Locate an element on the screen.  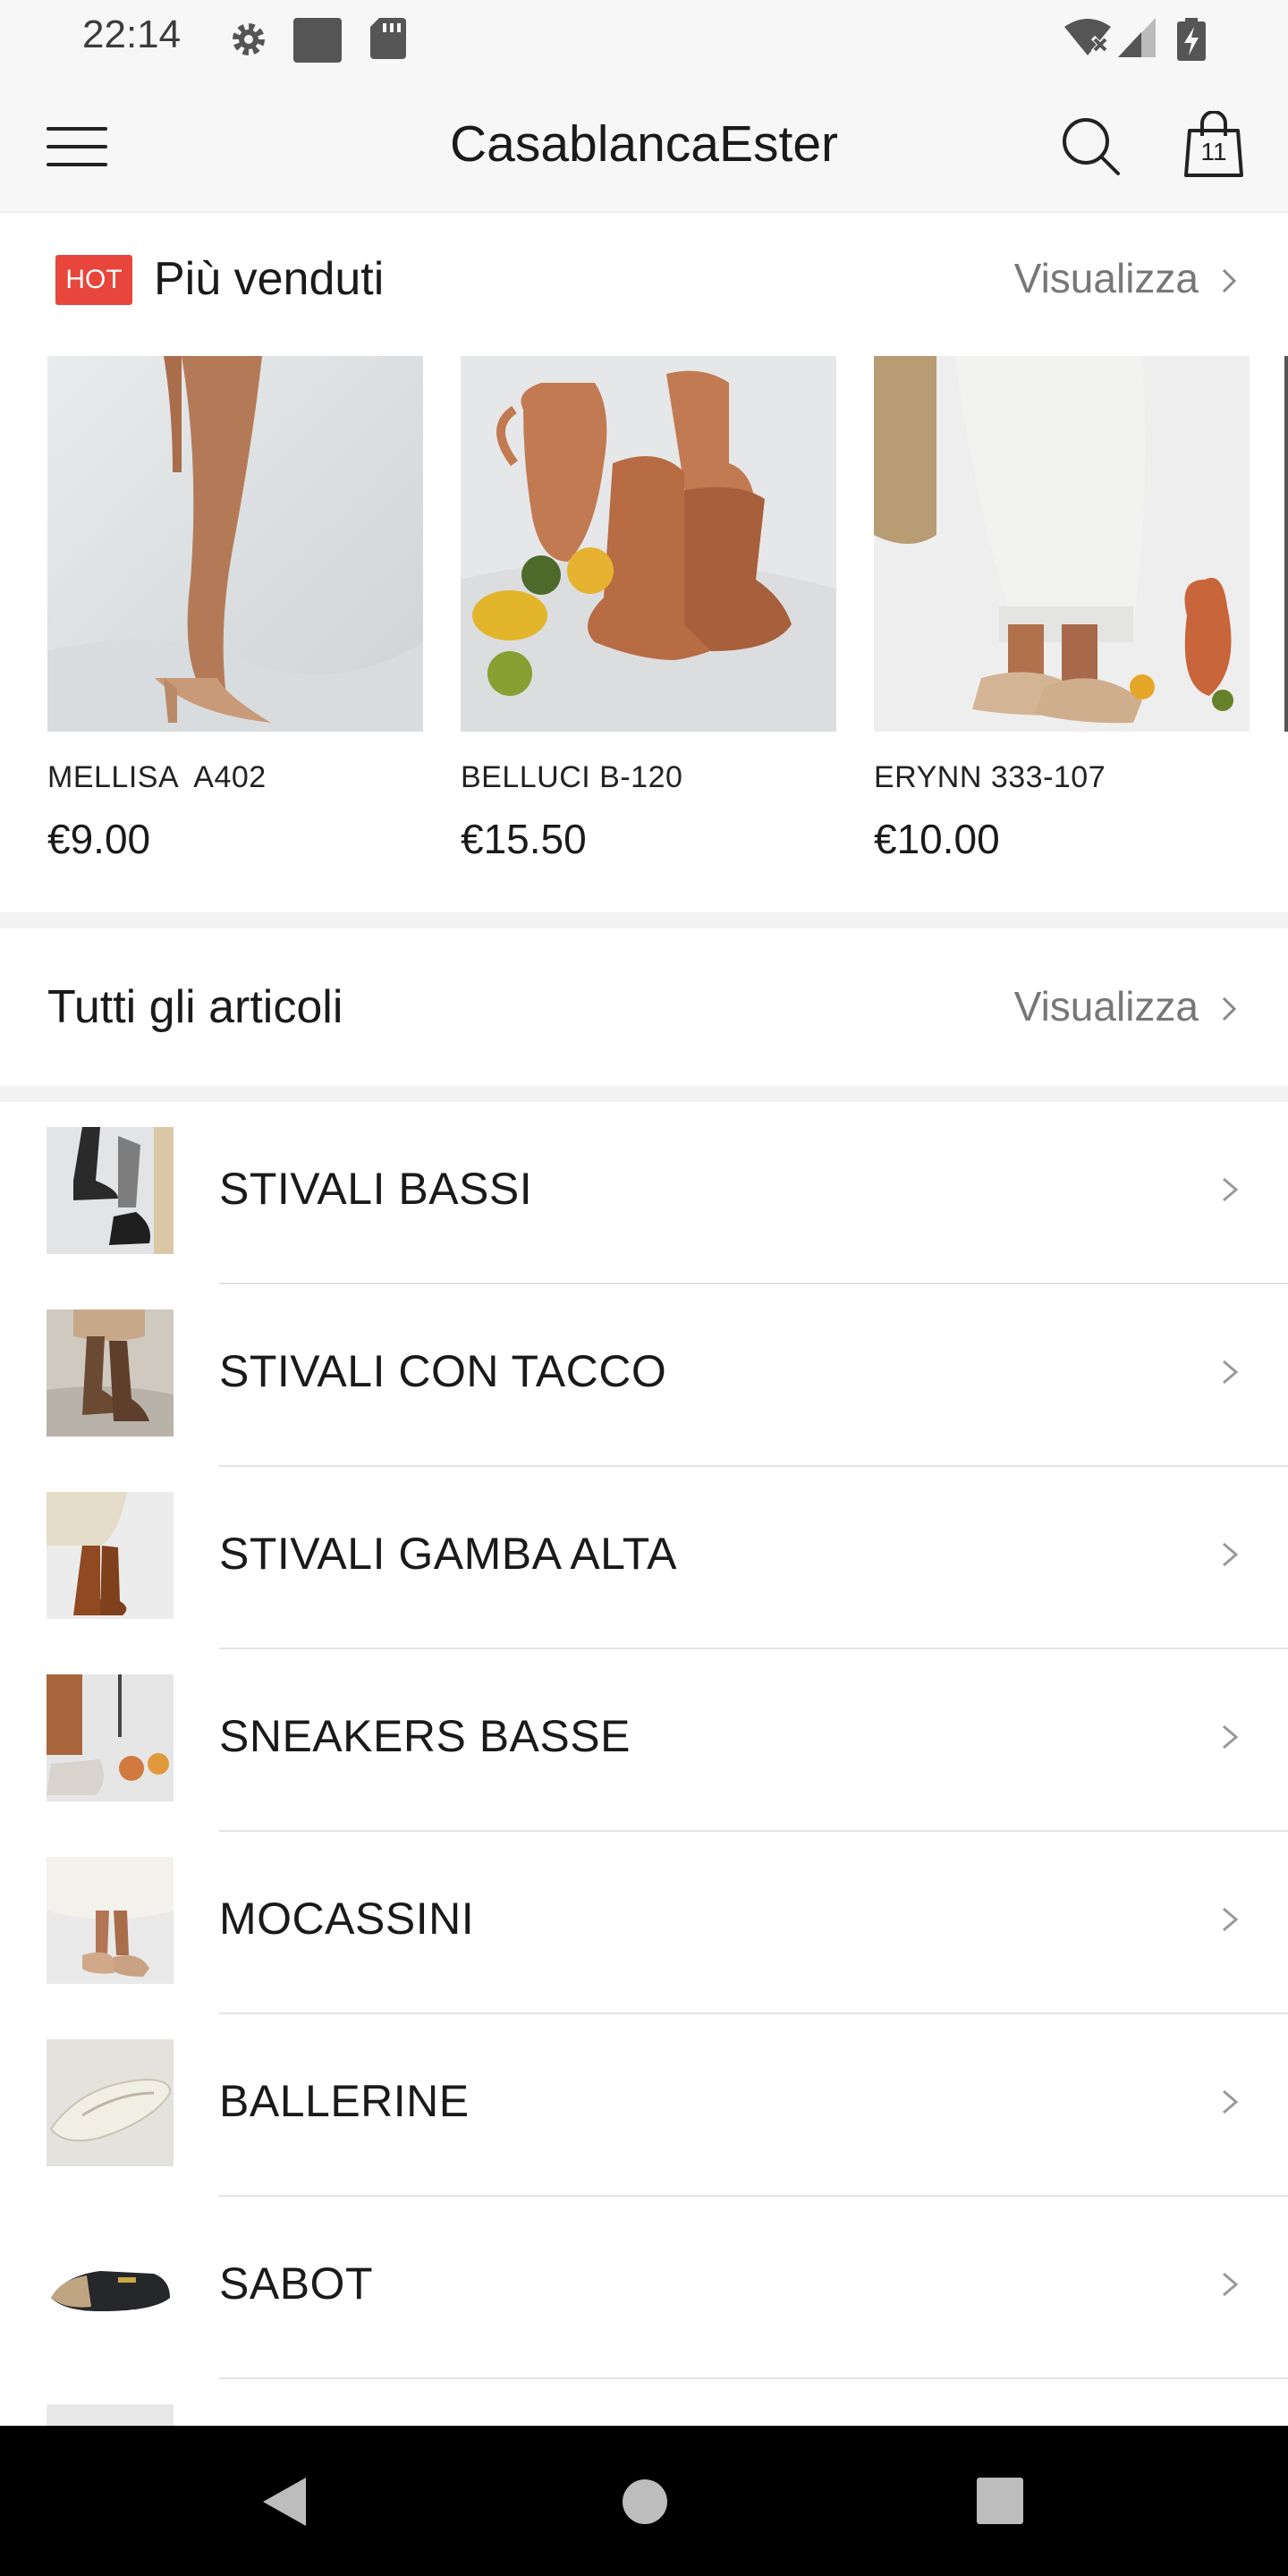
best-sellers-title: Più venduti is located at coordinates (269, 279).